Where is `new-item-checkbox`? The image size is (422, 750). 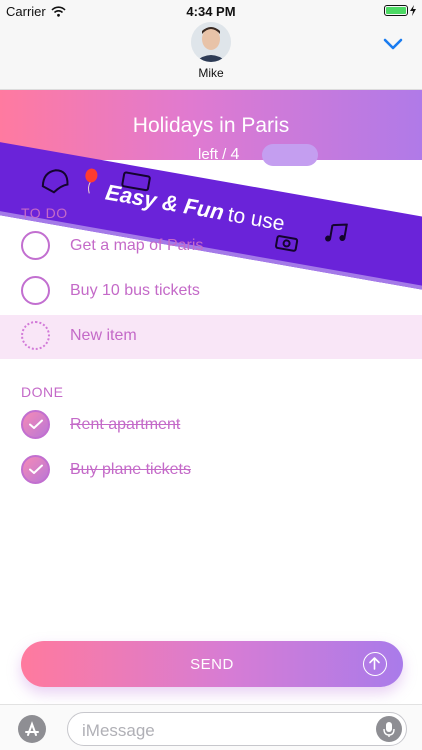 new-item-checkbox is located at coordinates (35, 335).